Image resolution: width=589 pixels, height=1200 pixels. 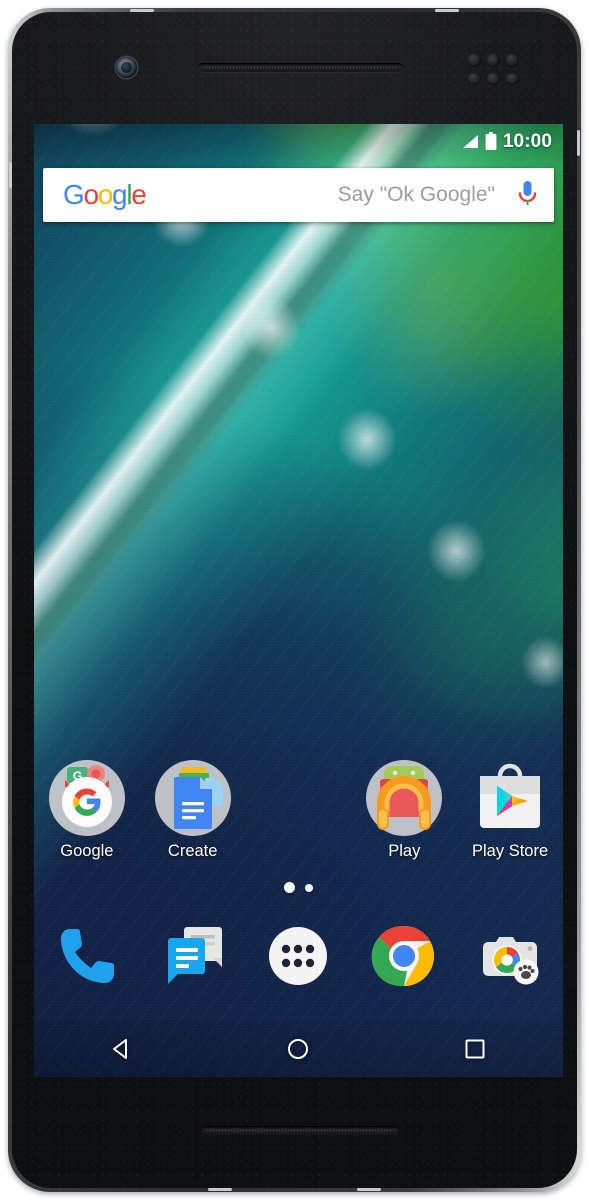 What do you see at coordinates (404, 851) in the screenshot?
I see `app-label: Play` at bounding box center [404, 851].